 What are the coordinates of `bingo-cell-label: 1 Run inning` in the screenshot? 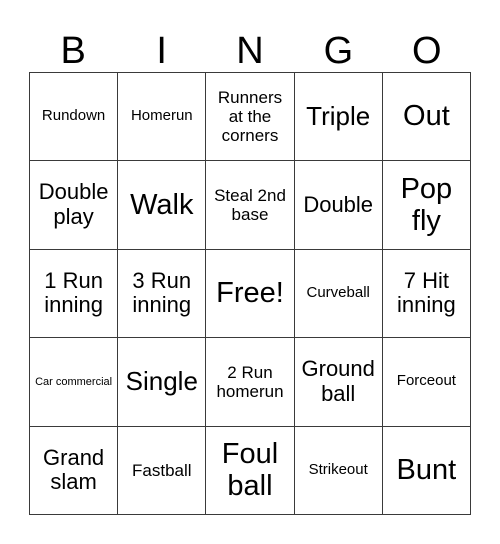 It's located at (73, 292).